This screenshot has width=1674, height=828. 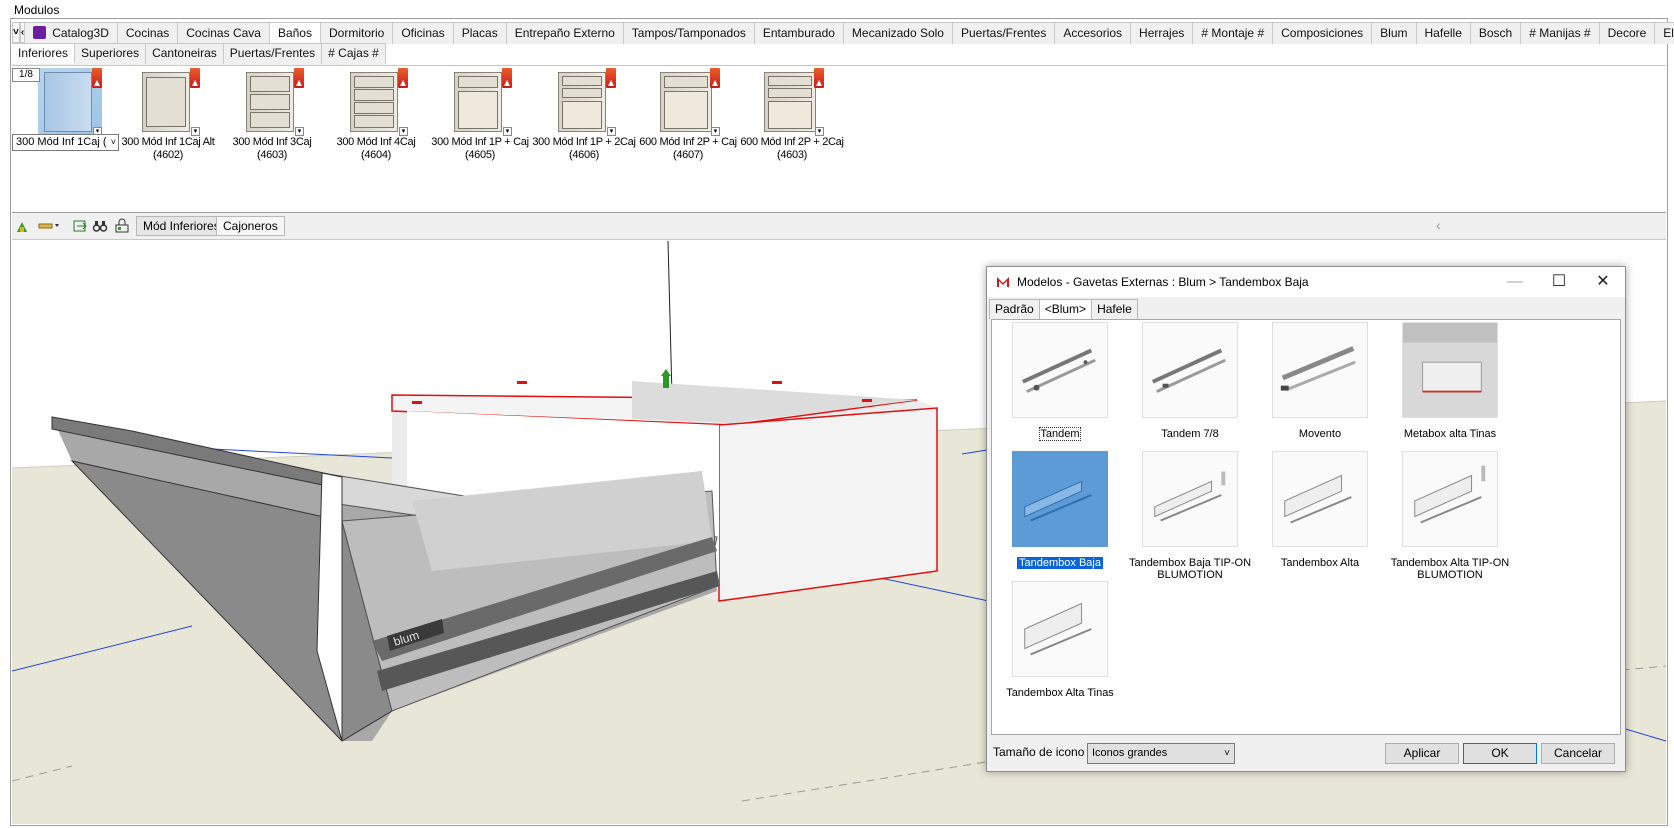 I want to click on module-thumbnail: ▾ 600 Mód Inf 2P + Caj (4607), so click(x=688, y=115).